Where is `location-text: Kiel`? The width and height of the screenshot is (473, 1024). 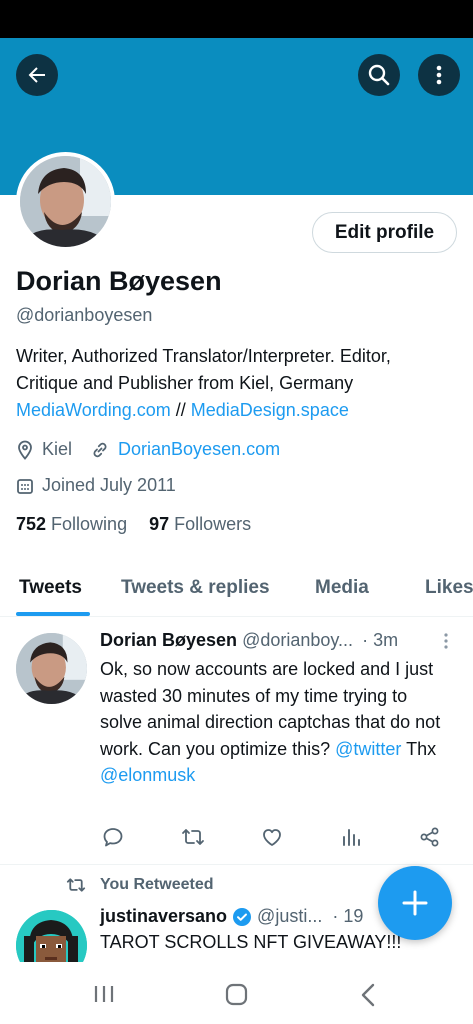
location-text: Kiel is located at coordinates (57, 449).